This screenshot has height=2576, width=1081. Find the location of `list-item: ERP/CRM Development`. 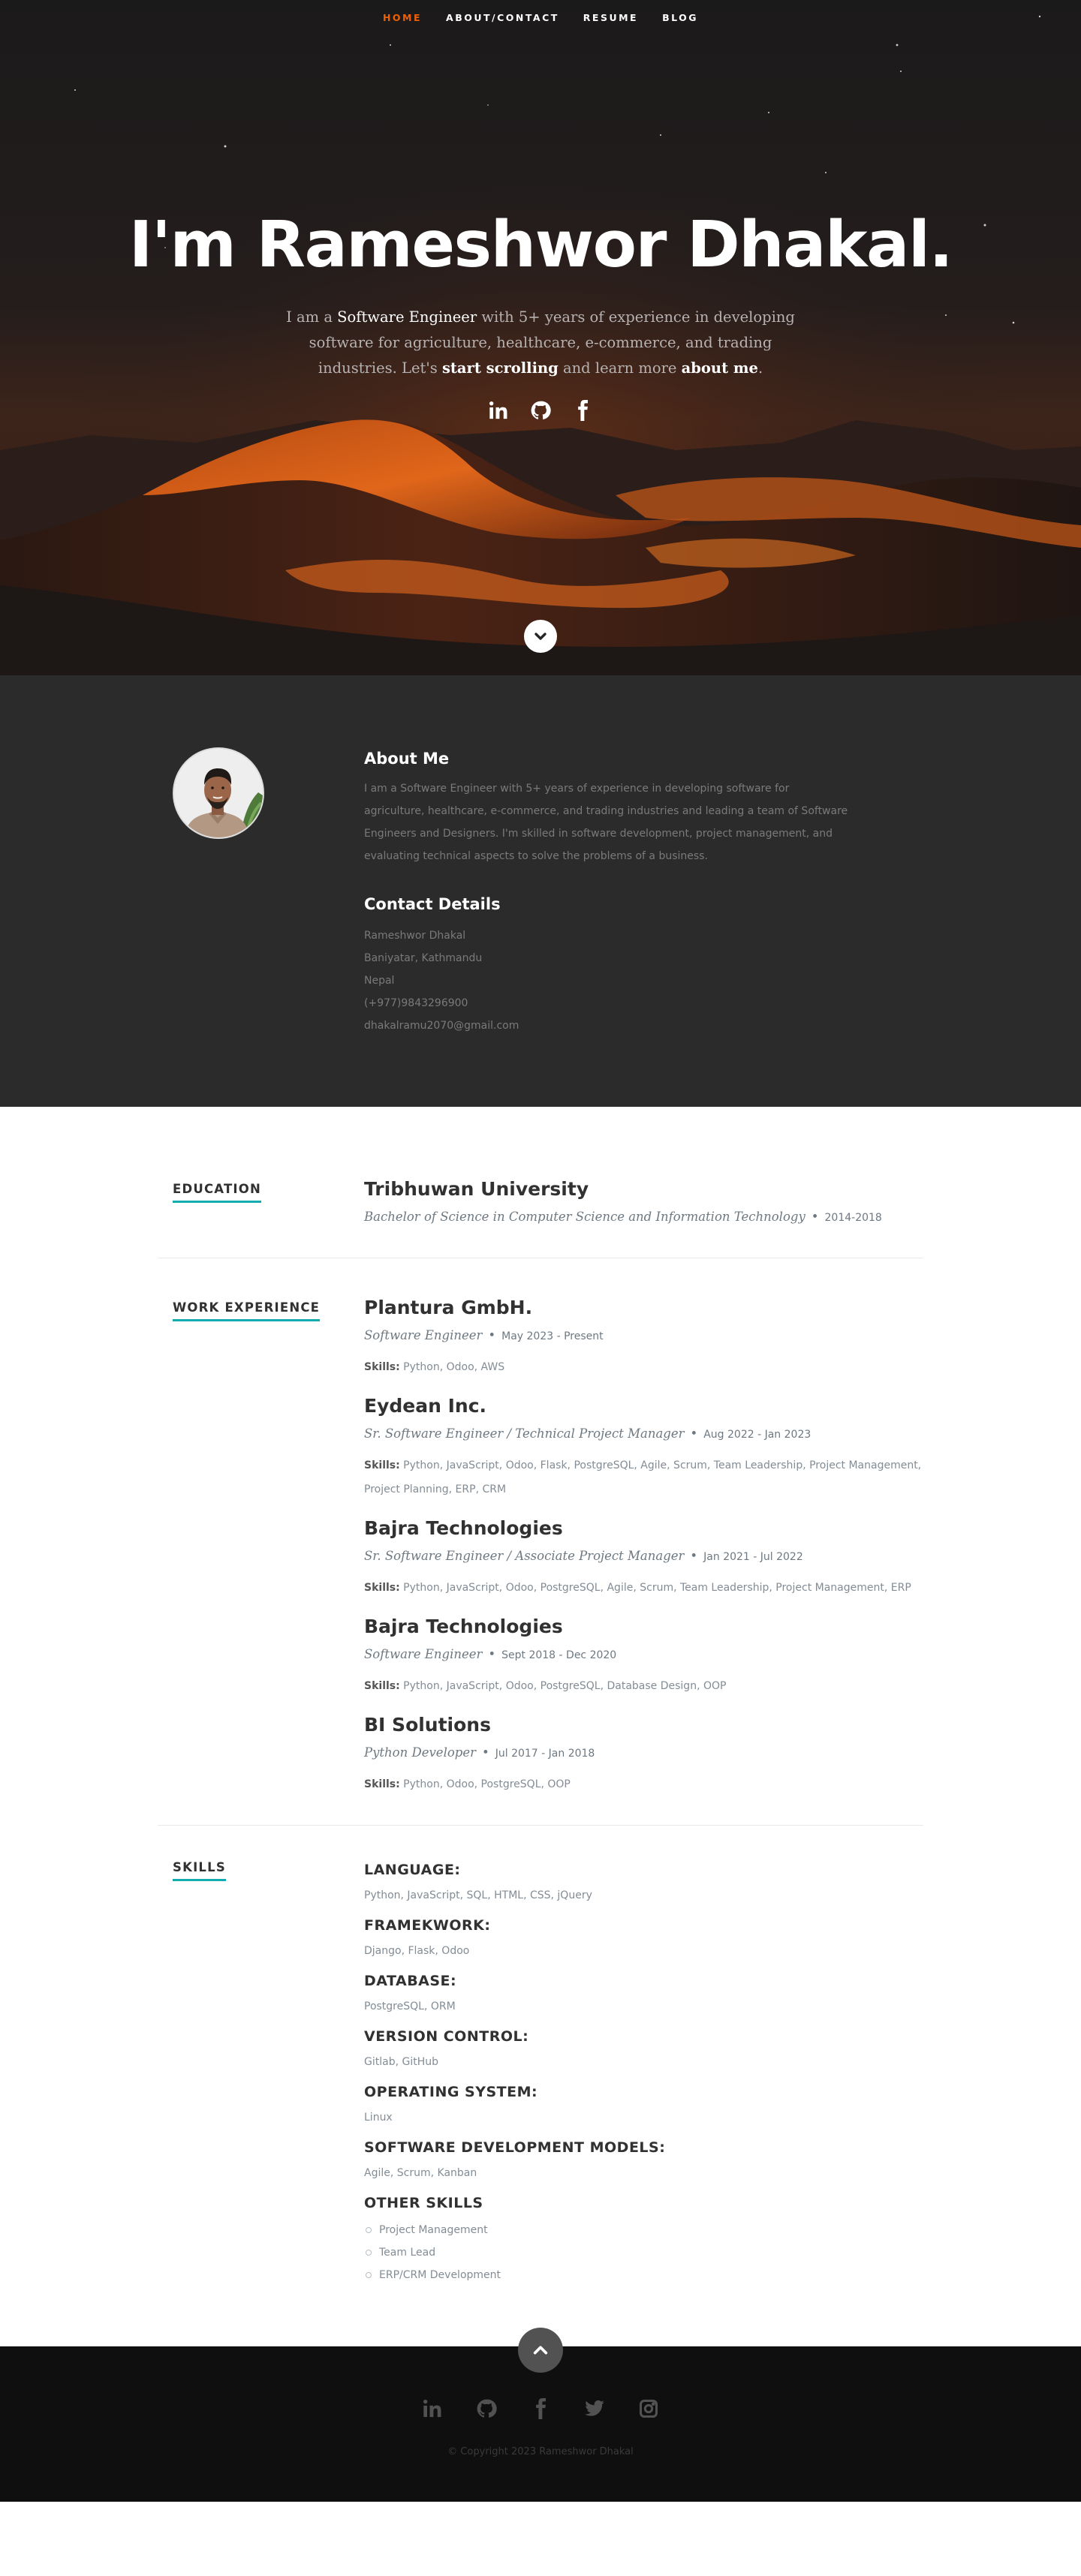

list-item: ERP/CRM Development is located at coordinates (643, 2275).